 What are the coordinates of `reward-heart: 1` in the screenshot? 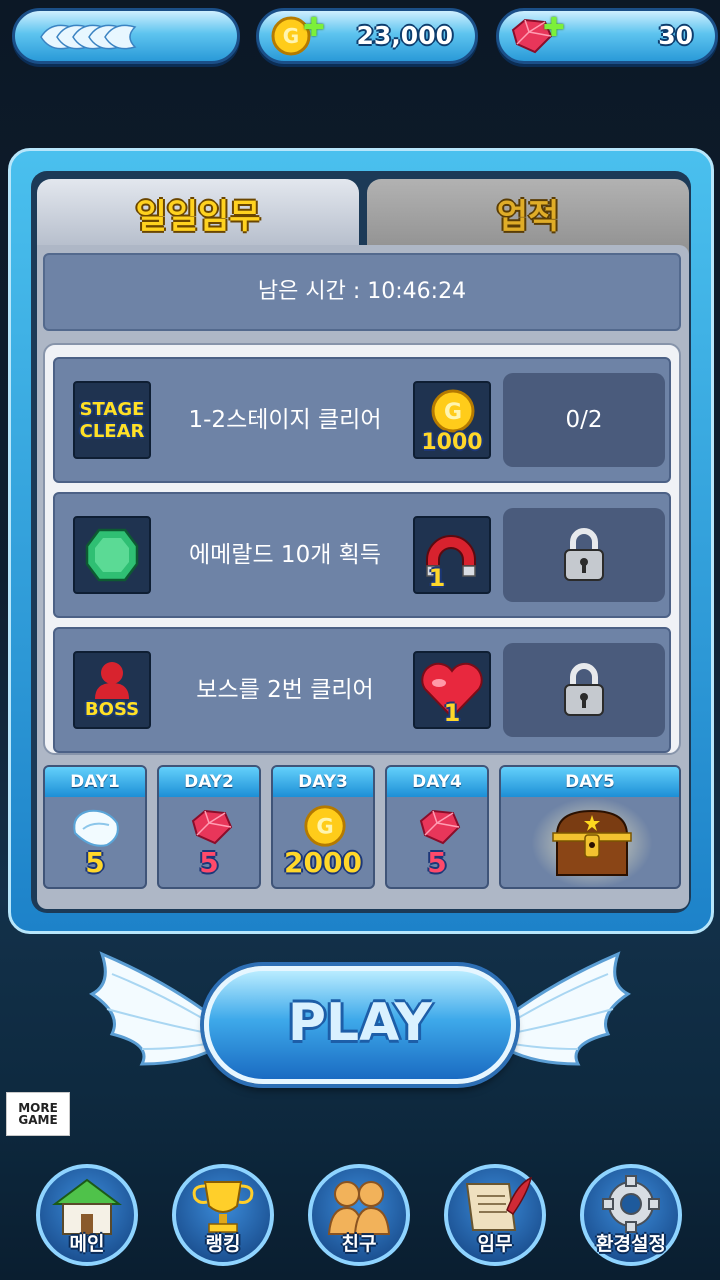 It's located at (452, 690).